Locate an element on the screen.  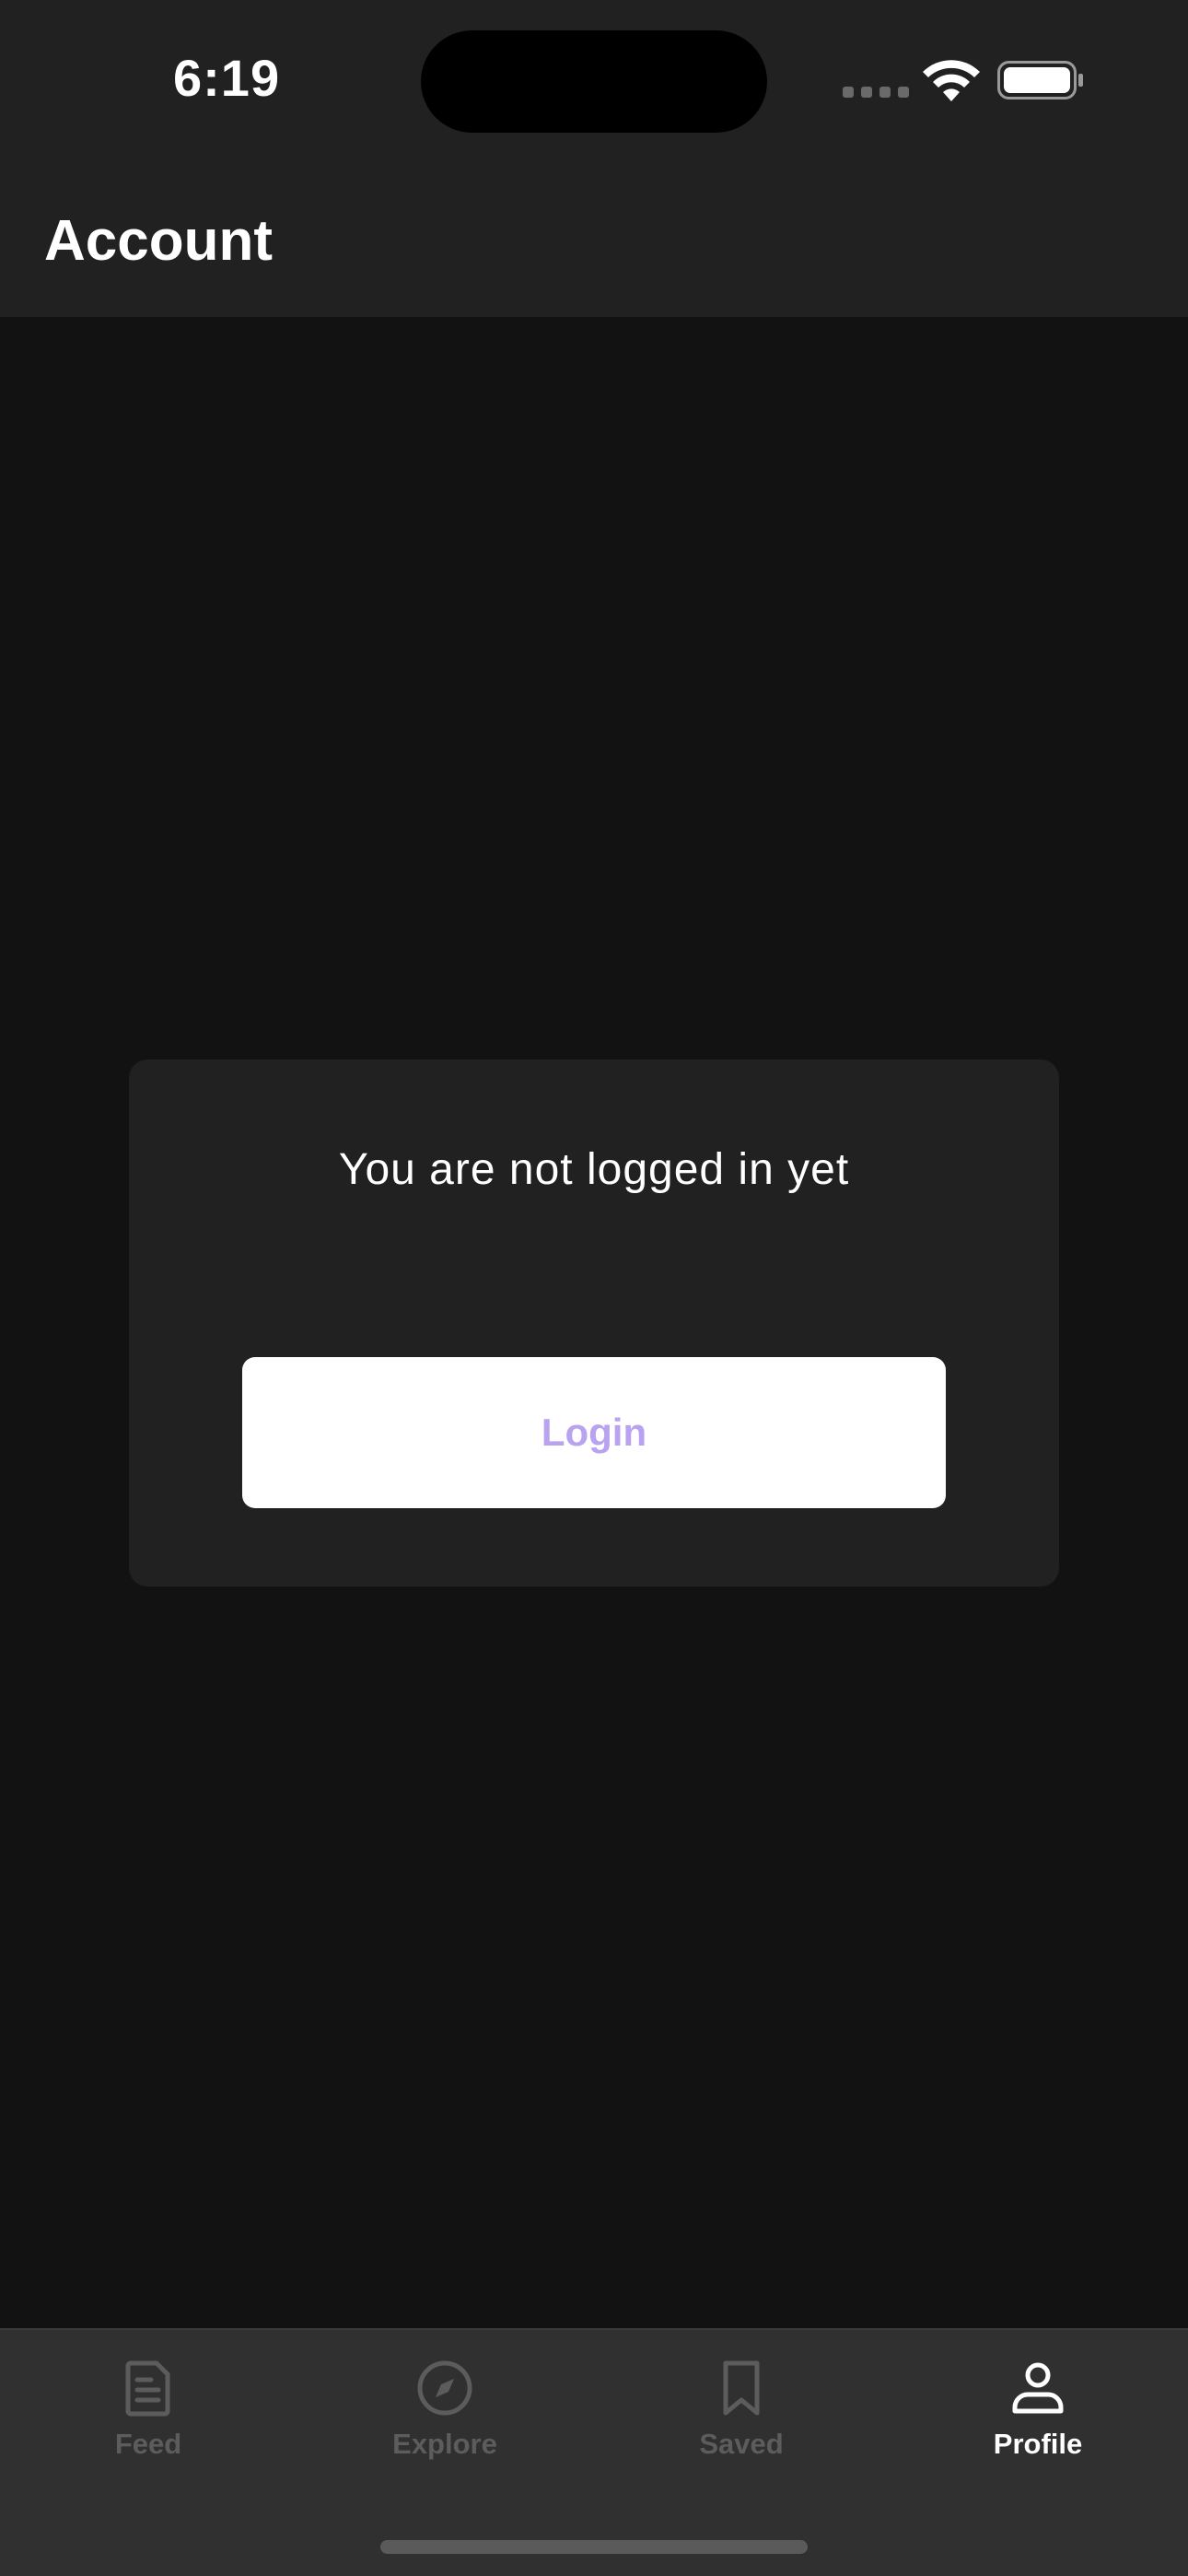
tab-bar: Feed Explore Saved Profile is located at coordinates (594, 2452).